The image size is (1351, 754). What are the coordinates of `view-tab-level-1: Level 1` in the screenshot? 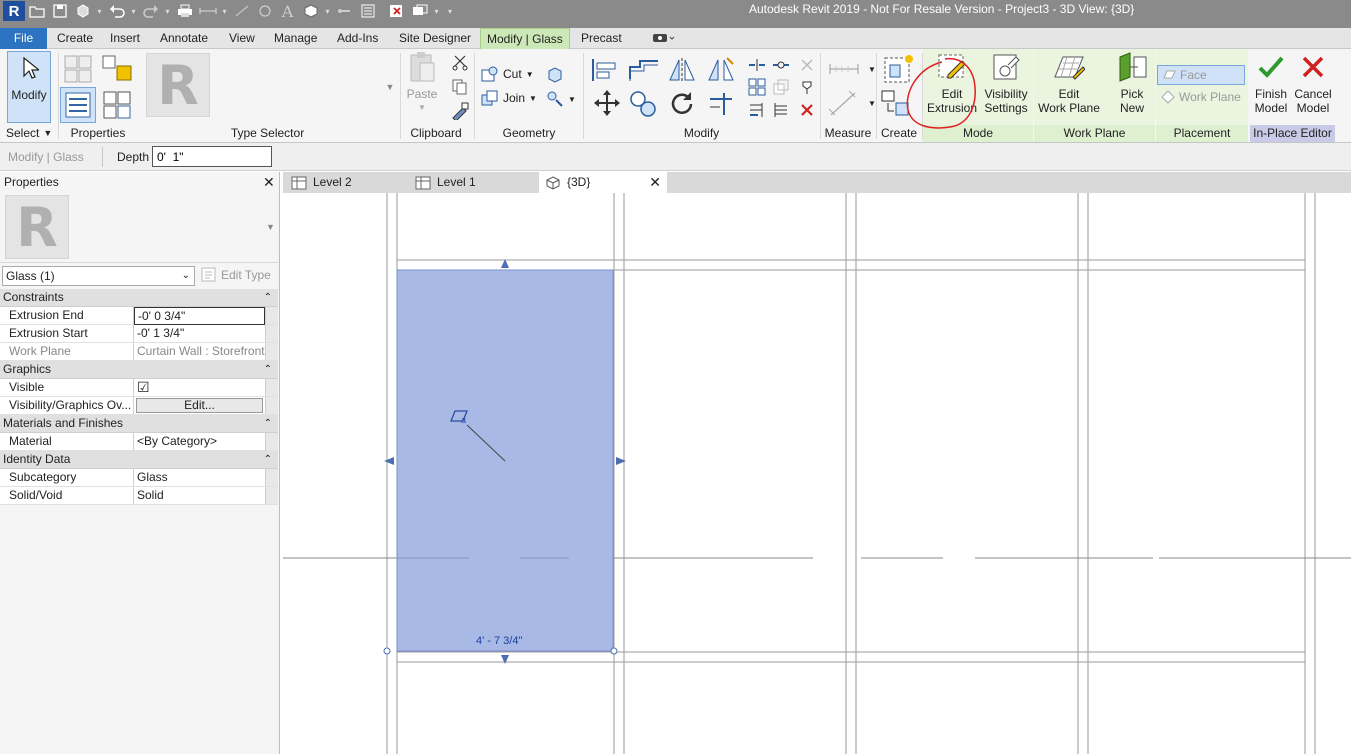 It's located at (473, 182).